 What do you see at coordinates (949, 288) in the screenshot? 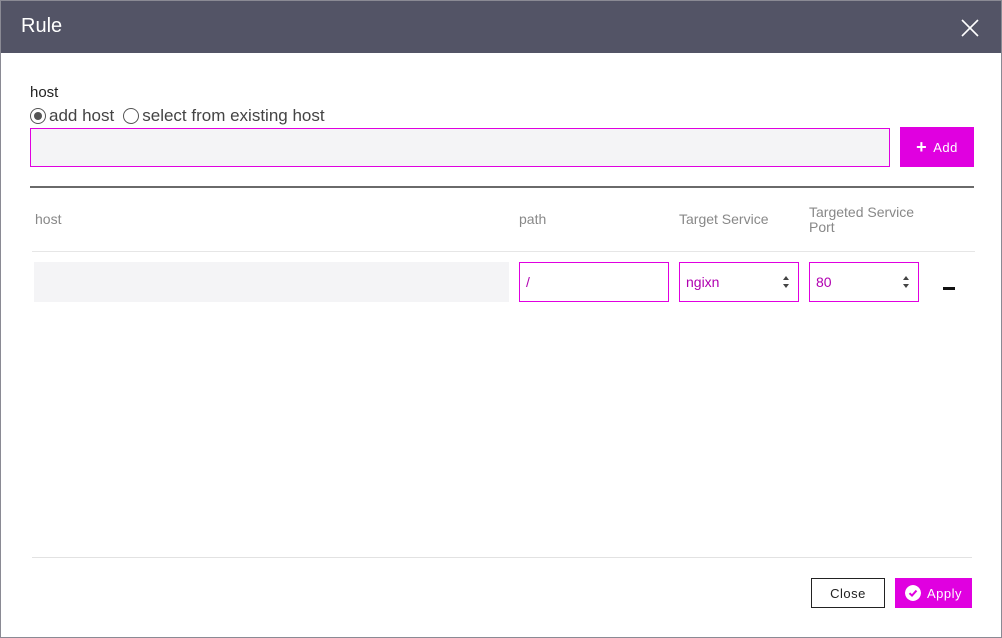
I see `remove-row-minus-icon` at bounding box center [949, 288].